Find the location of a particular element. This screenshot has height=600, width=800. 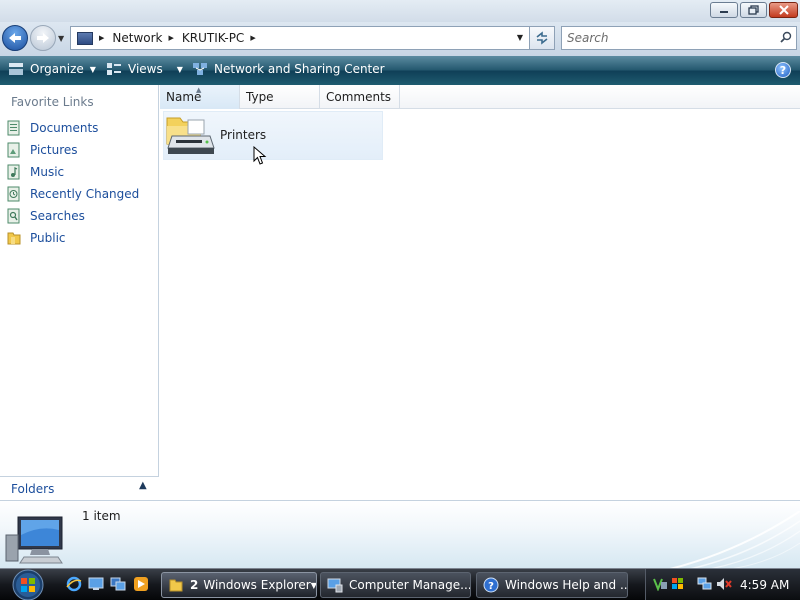

searches-icon is located at coordinates (13, 216).